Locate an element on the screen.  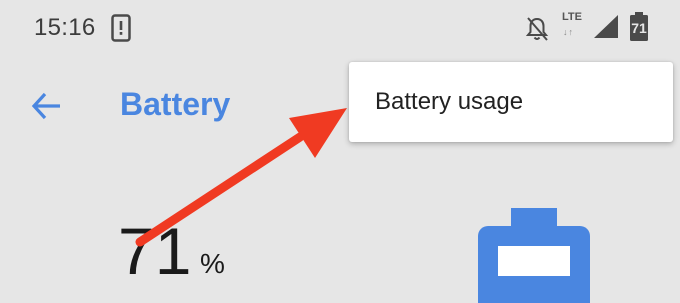
battery-percent: 71 % is located at coordinates (198, 260).